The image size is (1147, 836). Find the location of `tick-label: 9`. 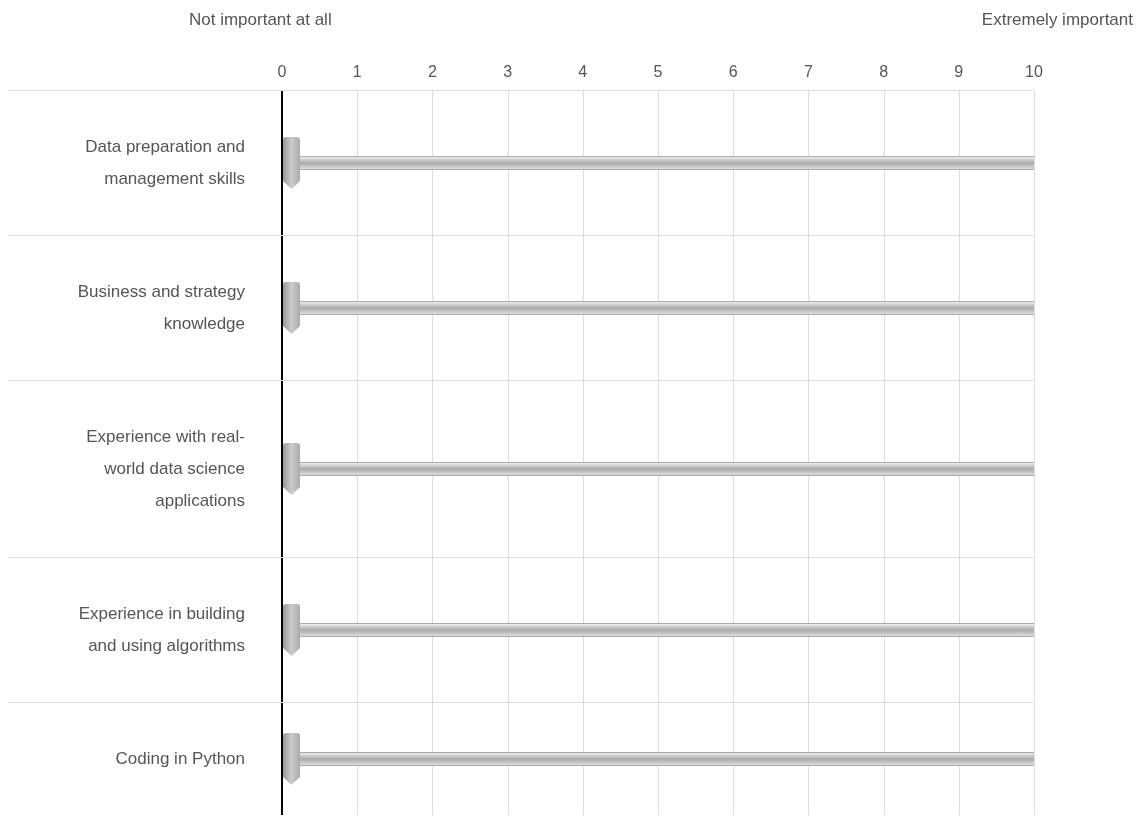

tick-label: 9 is located at coordinates (959, 72).